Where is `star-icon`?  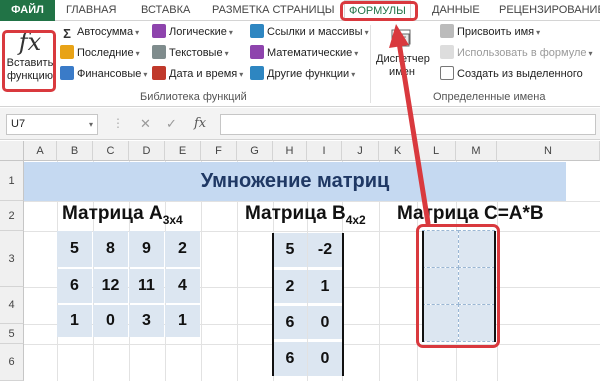
star-icon is located at coordinates (67, 52).